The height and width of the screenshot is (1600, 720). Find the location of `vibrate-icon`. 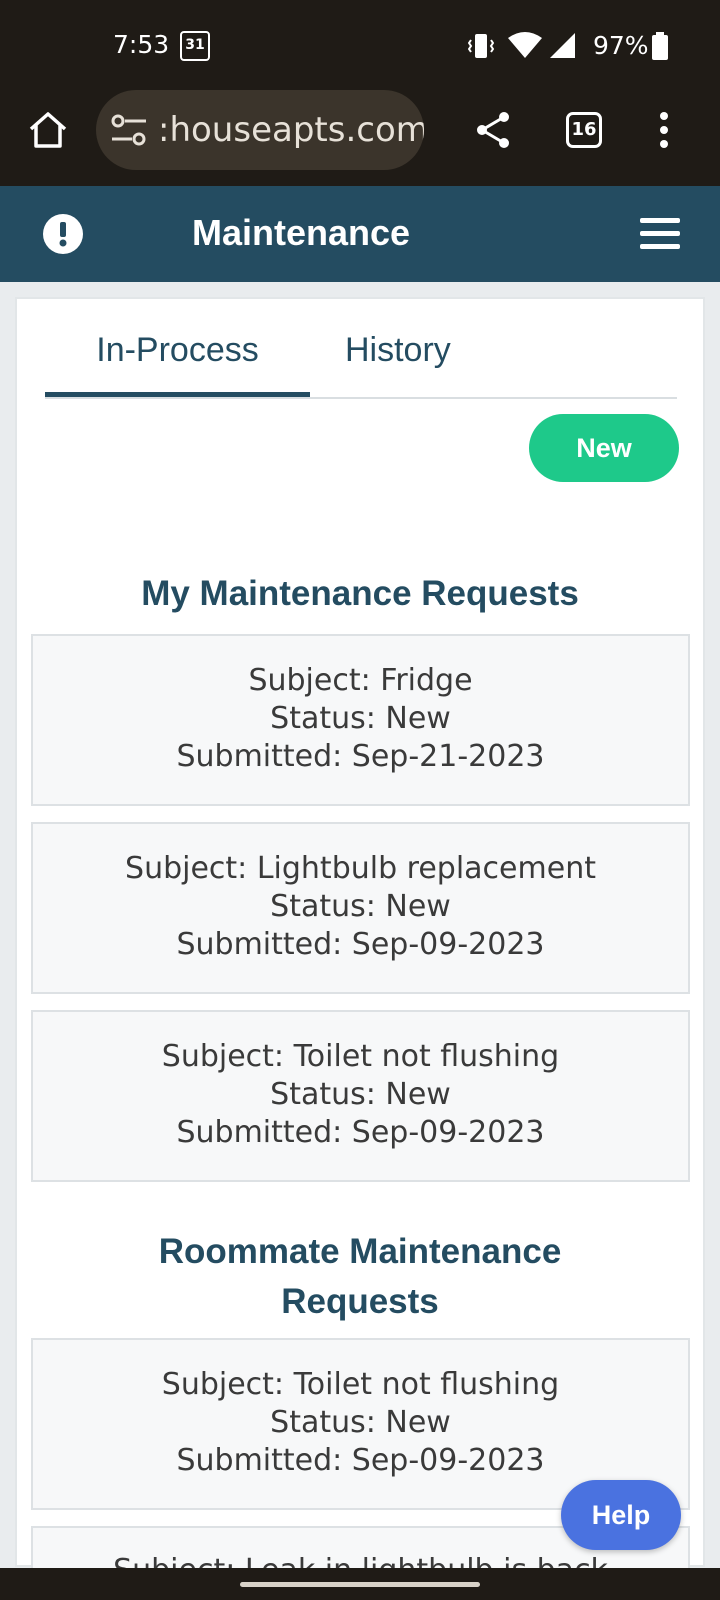

vibrate-icon is located at coordinates (481, 46).